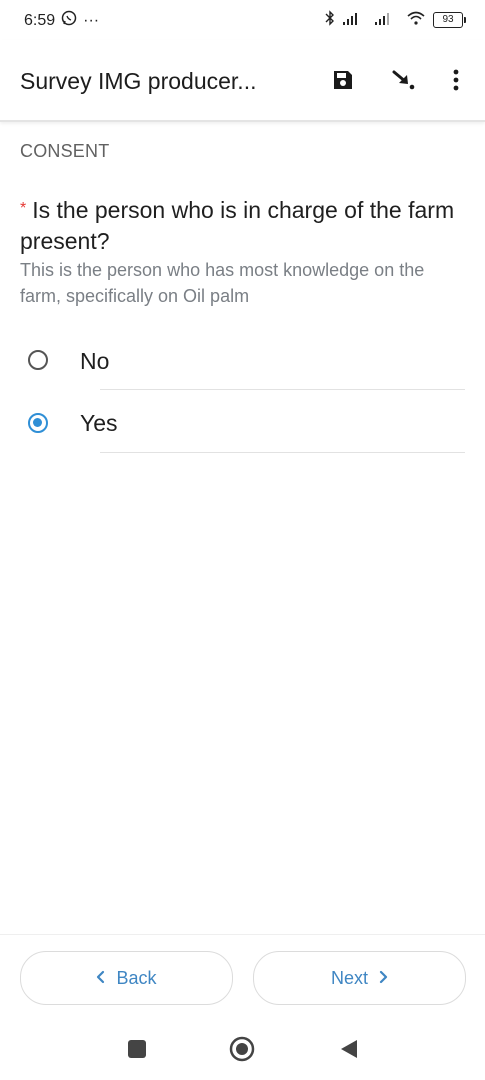  I want to click on jump-to-icon, so click(403, 80).